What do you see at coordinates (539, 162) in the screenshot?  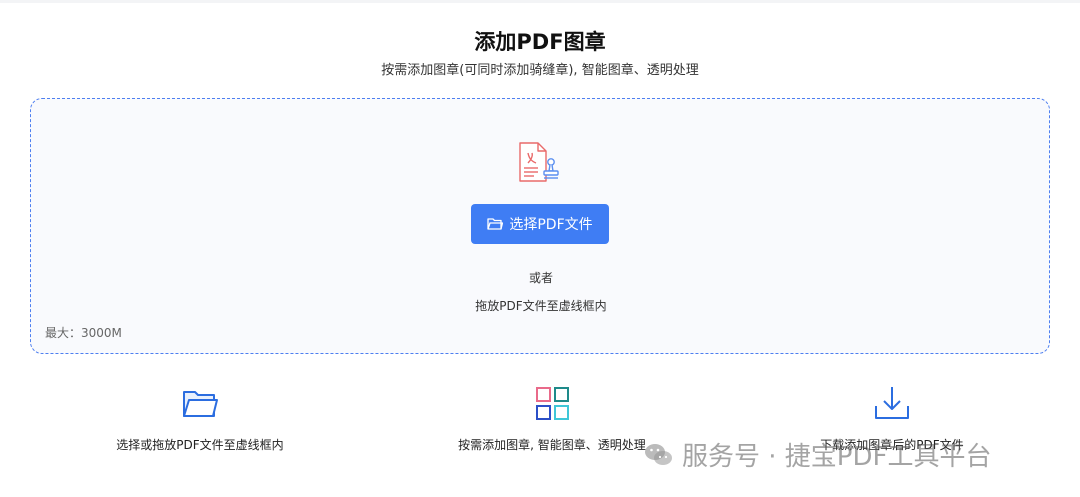 I see `pdf-stamp-icon` at bounding box center [539, 162].